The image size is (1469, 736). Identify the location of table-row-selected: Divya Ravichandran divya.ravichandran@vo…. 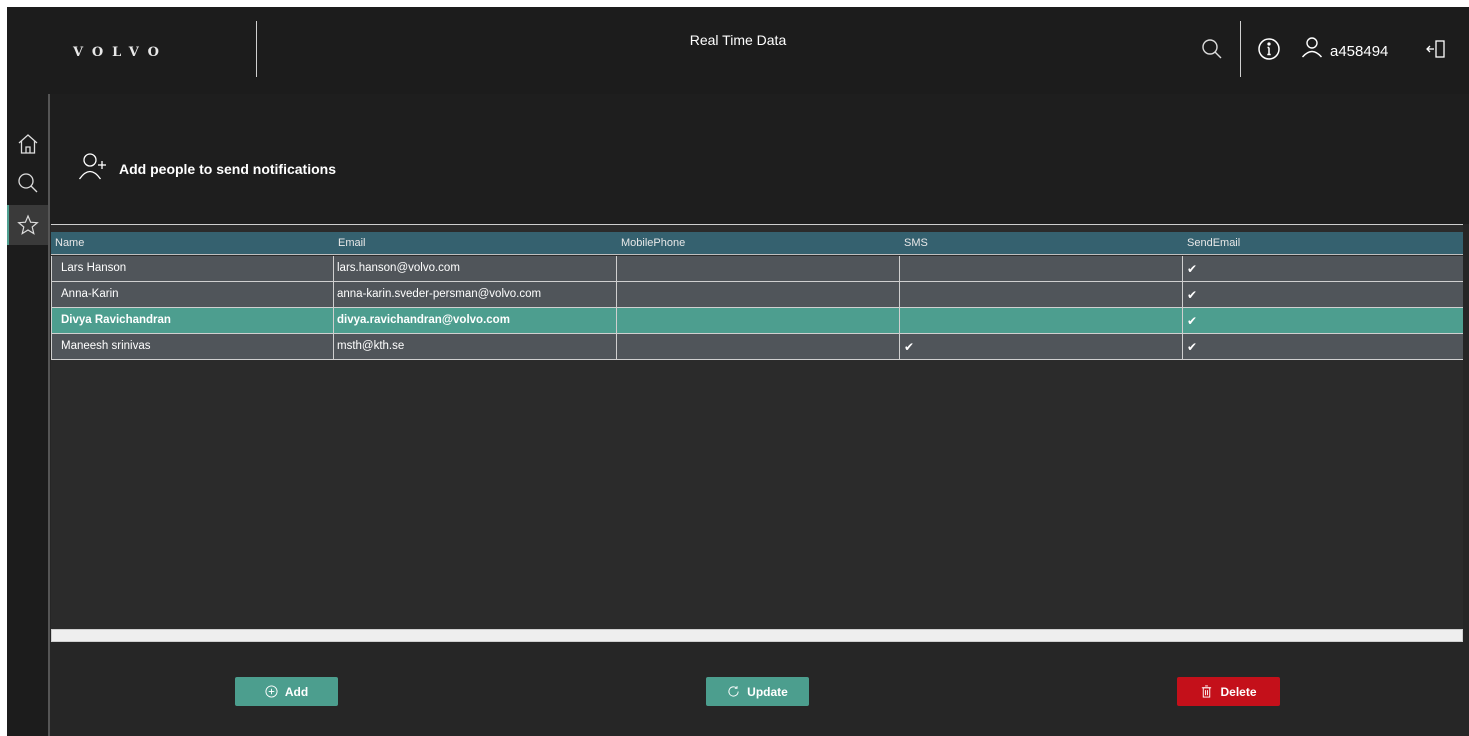
(757, 321).